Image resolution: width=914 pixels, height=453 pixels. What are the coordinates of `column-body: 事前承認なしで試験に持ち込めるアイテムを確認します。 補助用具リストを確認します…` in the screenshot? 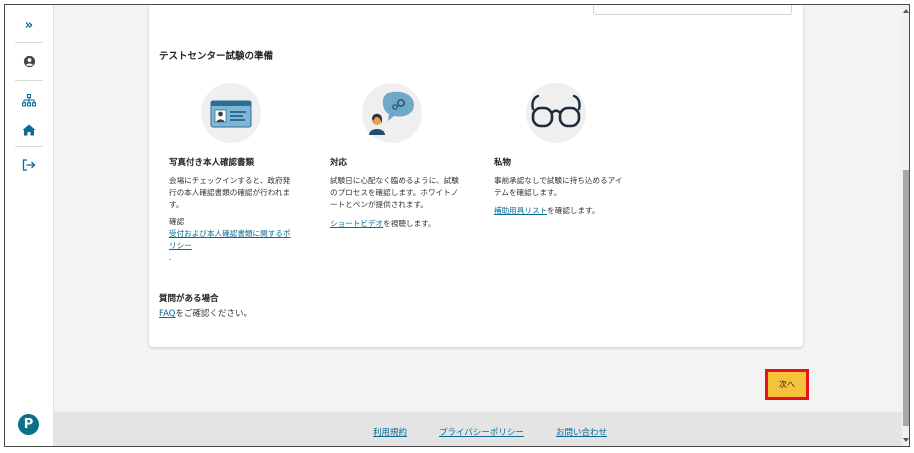 It's located at (559, 196).